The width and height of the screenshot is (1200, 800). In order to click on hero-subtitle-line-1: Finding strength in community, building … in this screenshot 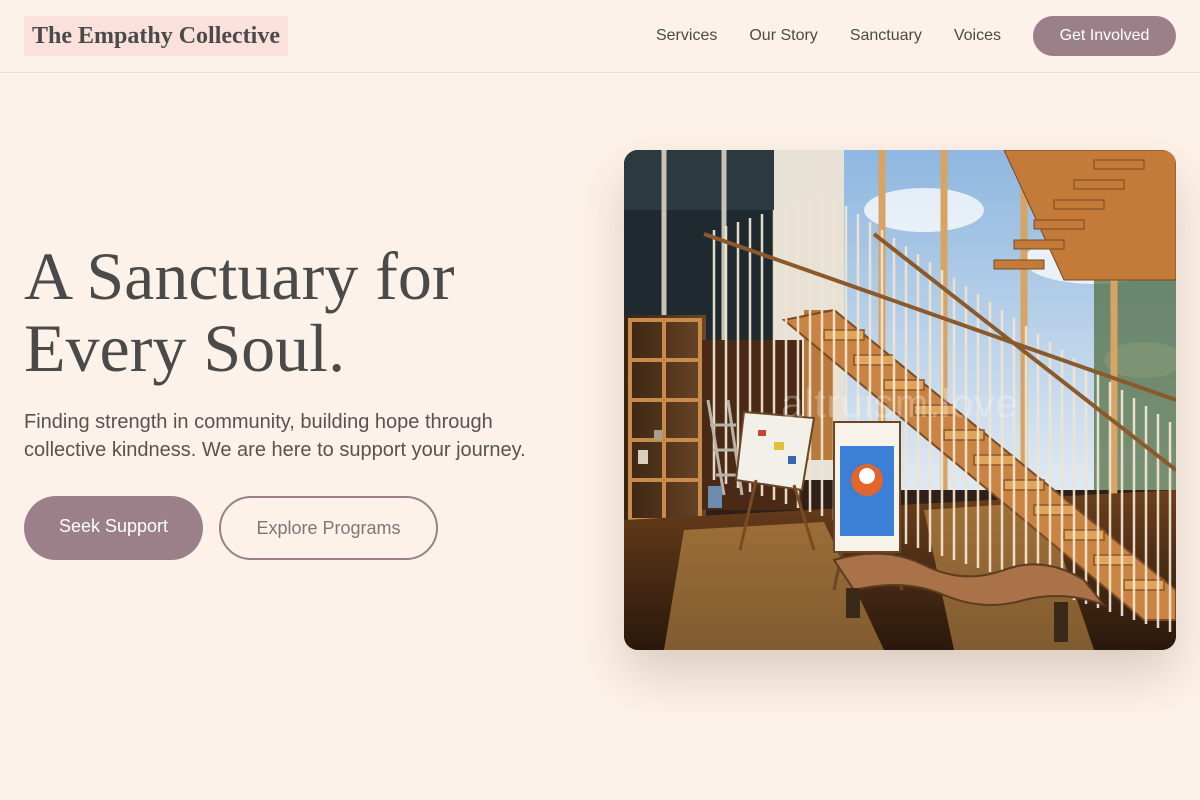, I will do `click(258, 422)`.